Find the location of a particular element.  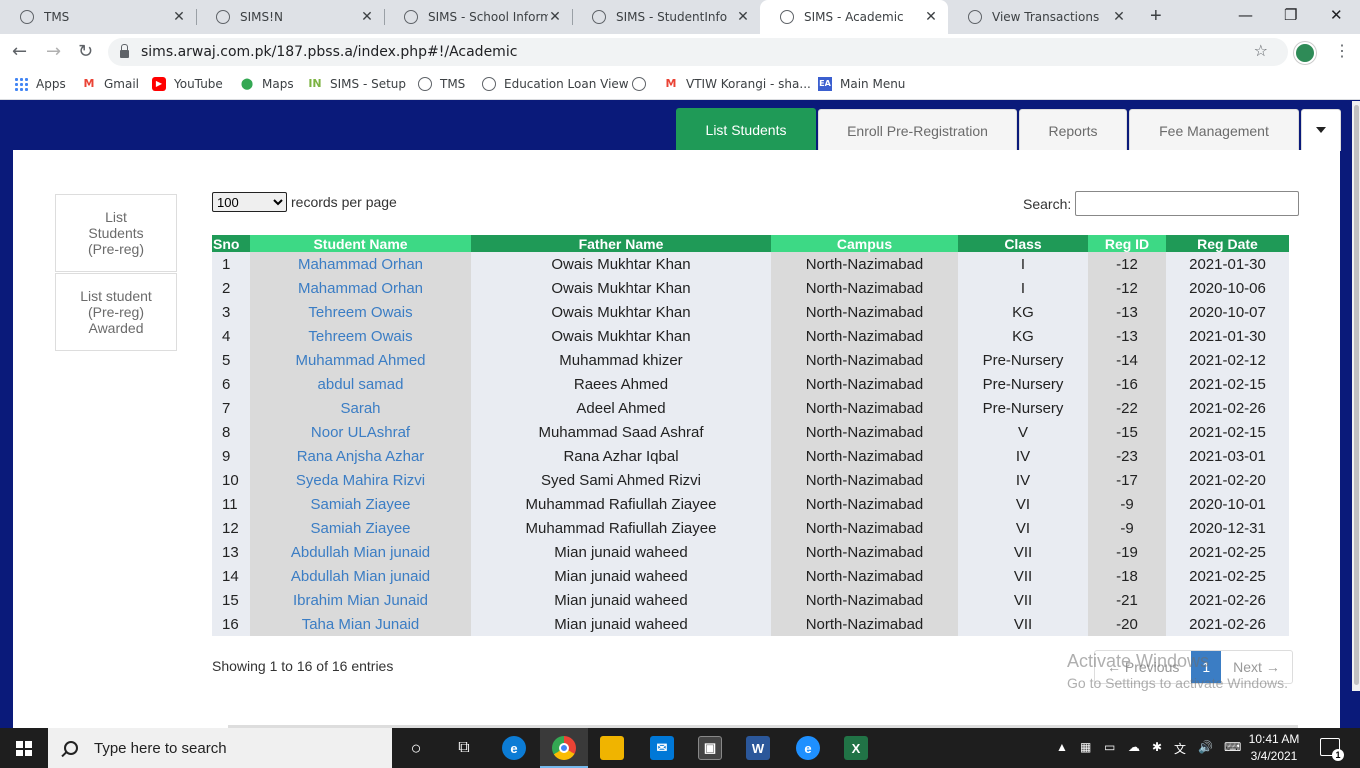

tray-app-icon: ▦ is located at coordinates (1085, 747).